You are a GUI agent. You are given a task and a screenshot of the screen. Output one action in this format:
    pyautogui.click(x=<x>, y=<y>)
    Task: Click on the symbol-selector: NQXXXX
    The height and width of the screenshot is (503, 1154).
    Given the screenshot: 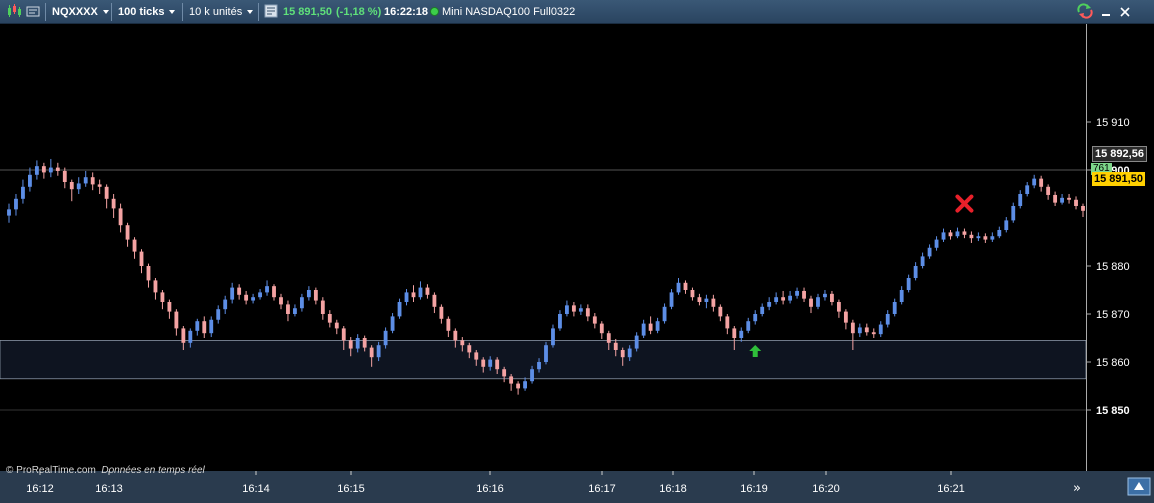 What is the action you would take?
    pyautogui.click(x=80, y=12)
    